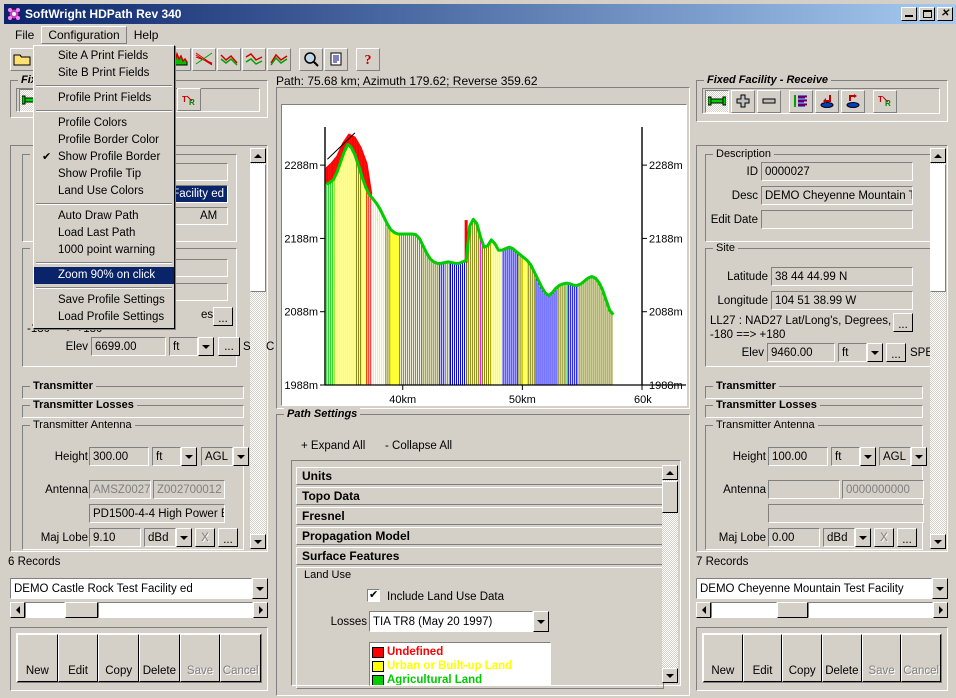 This screenshot has width=956, height=698. What do you see at coordinates (119, 456) in the screenshot?
I see `left-height-field: 300.00` at bounding box center [119, 456].